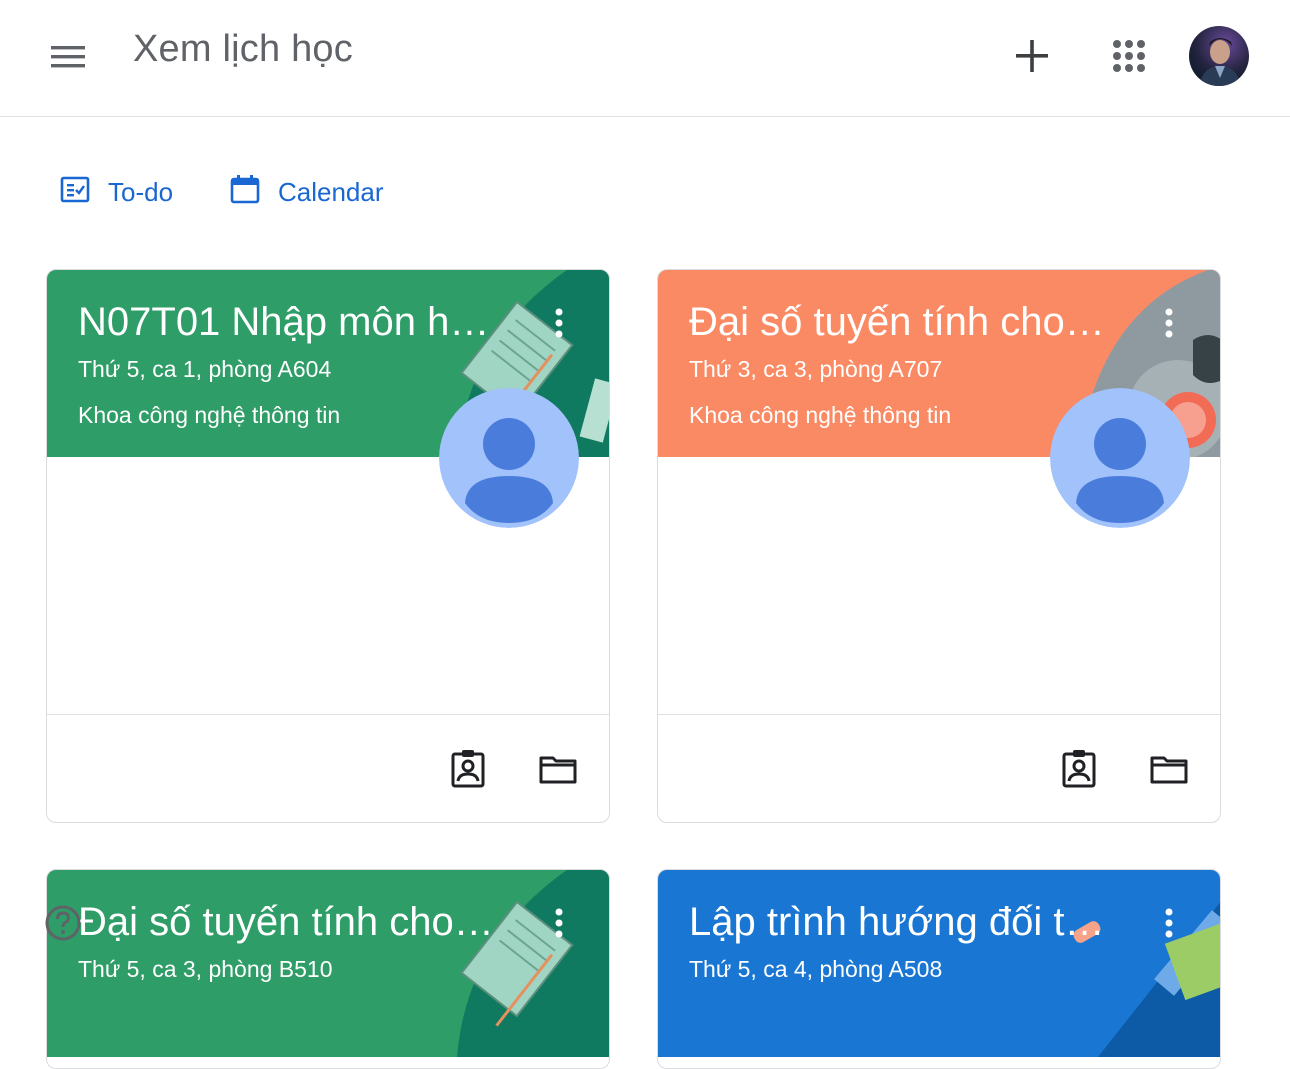 This screenshot has height=1069, width=1290. I want to click on calendar-label: Calendar, so click(331, 191).